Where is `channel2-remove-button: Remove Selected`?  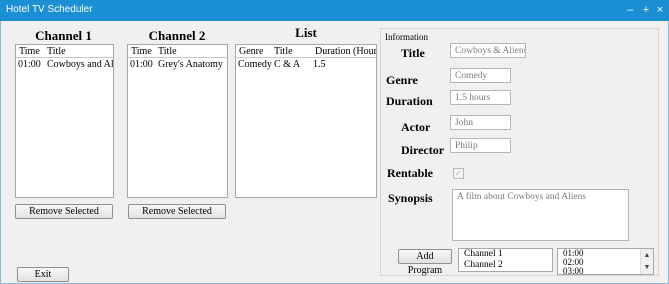 channel2-remove-button: Remove Selected is located at coordinates (177, 211).